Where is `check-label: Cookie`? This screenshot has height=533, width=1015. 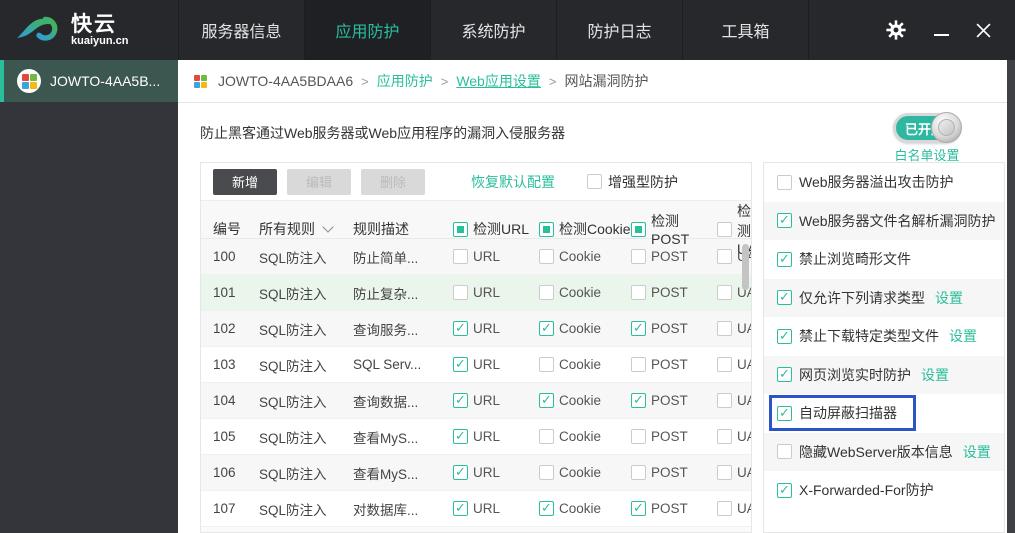
check-label: Cookie is located at coordinates (580, 508).